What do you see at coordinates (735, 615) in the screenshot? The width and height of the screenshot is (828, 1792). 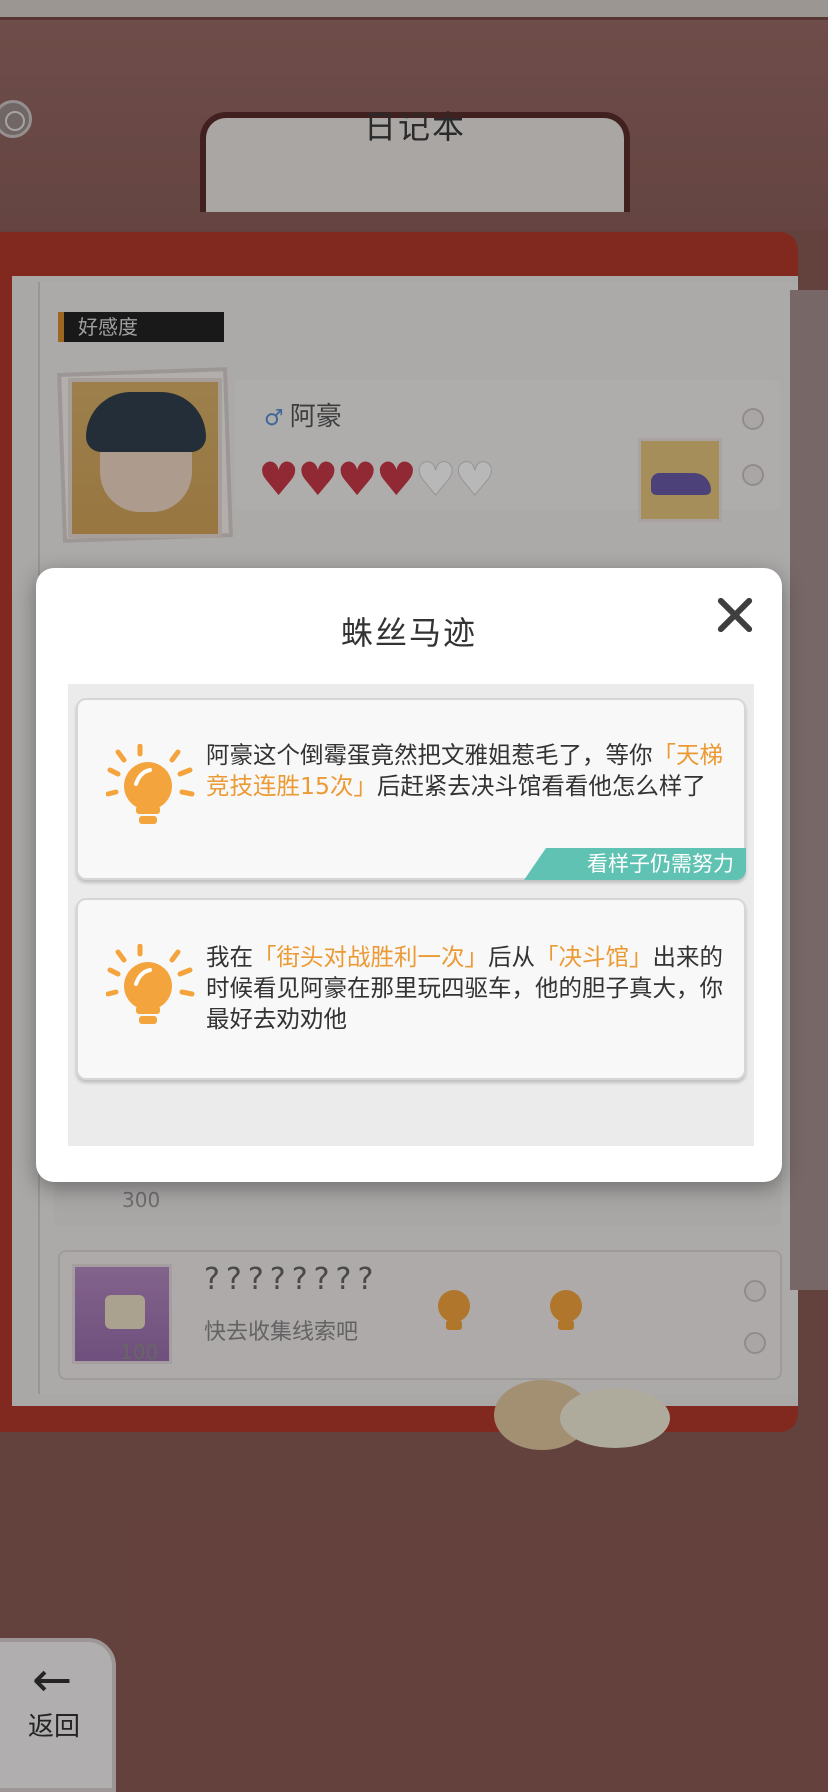 I see `close-icon` at bounding box center [735, 615].